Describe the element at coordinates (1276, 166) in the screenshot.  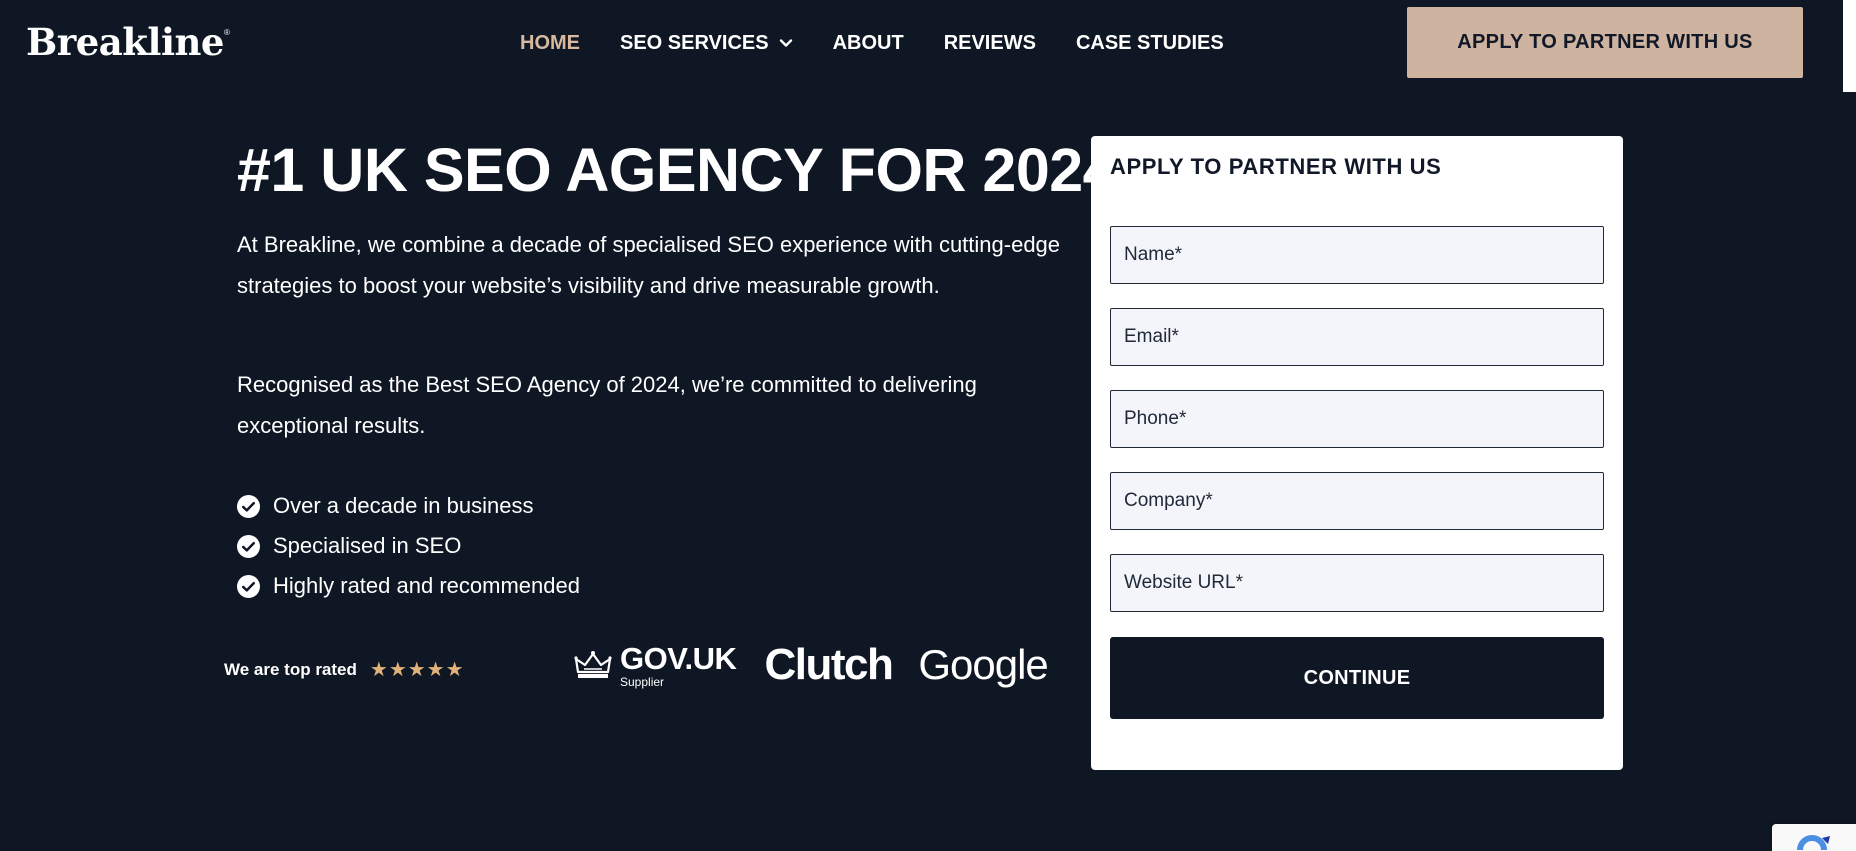
I see `form-title: APPLY TO PARTNER WITH US` at that location.